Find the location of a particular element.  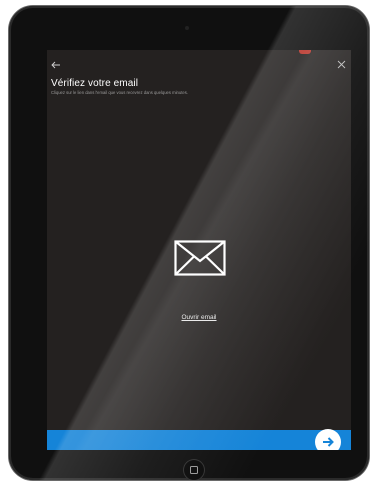

page-title: Vérifiez votre email is located at coordinates (95, 83).